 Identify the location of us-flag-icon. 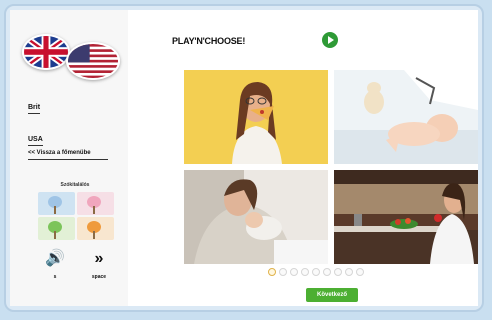
(93, 61).